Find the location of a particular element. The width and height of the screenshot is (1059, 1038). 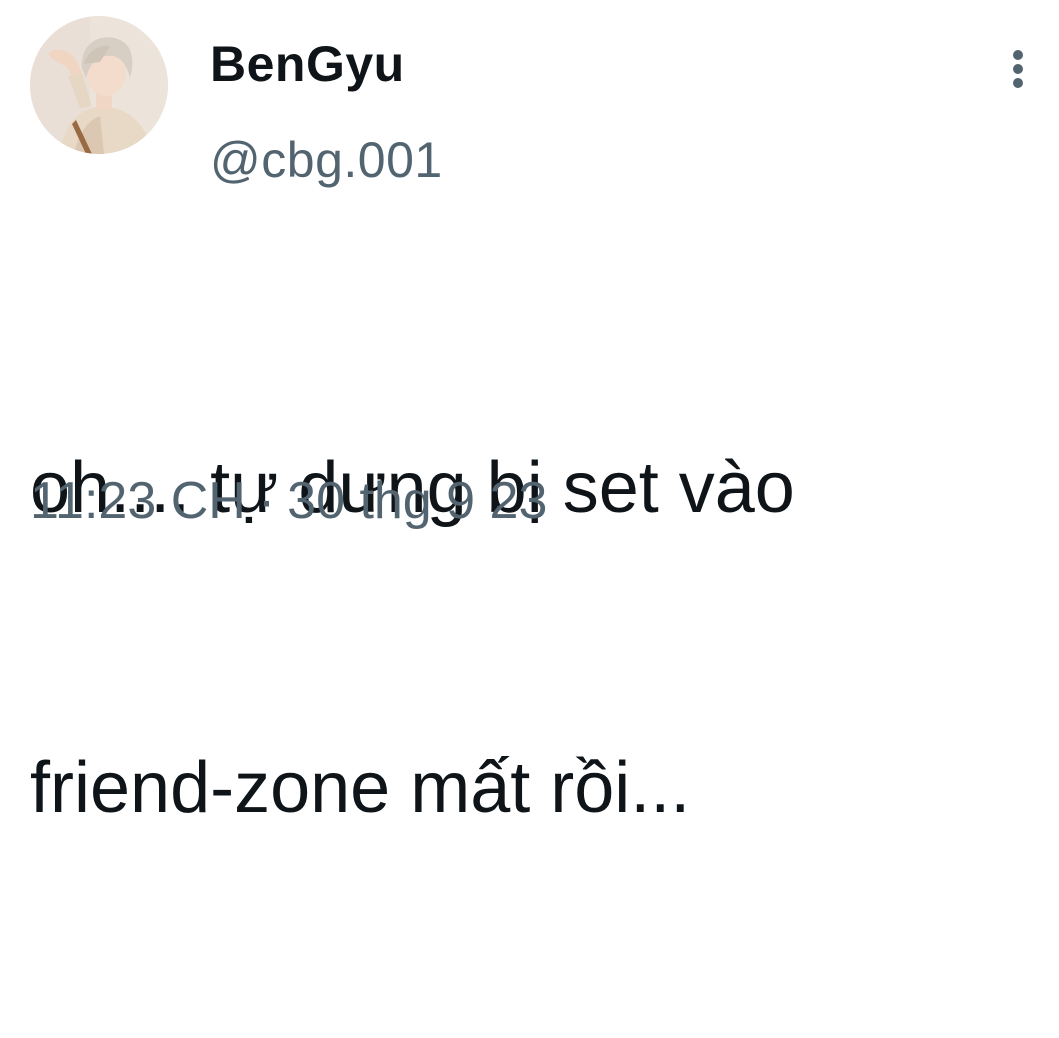

more-options-button is located at coordinates (1018, 68).